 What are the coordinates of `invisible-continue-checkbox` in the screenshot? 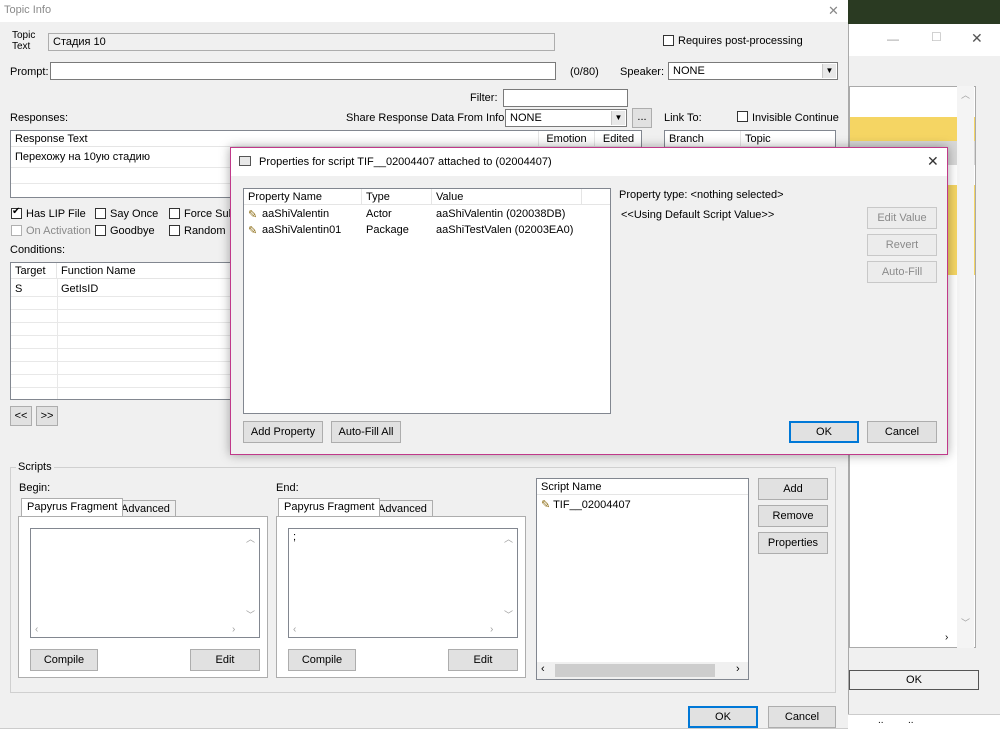 It's located at (742, 116).